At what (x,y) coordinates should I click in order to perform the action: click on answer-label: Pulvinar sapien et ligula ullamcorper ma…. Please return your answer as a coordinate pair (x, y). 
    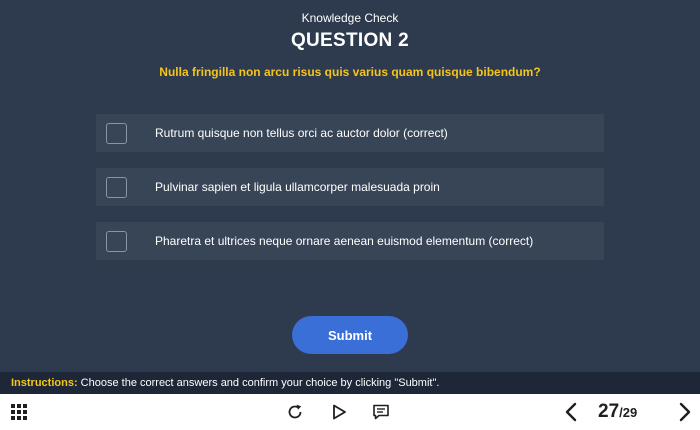
    Looking at the image, I should click on (297, 187).